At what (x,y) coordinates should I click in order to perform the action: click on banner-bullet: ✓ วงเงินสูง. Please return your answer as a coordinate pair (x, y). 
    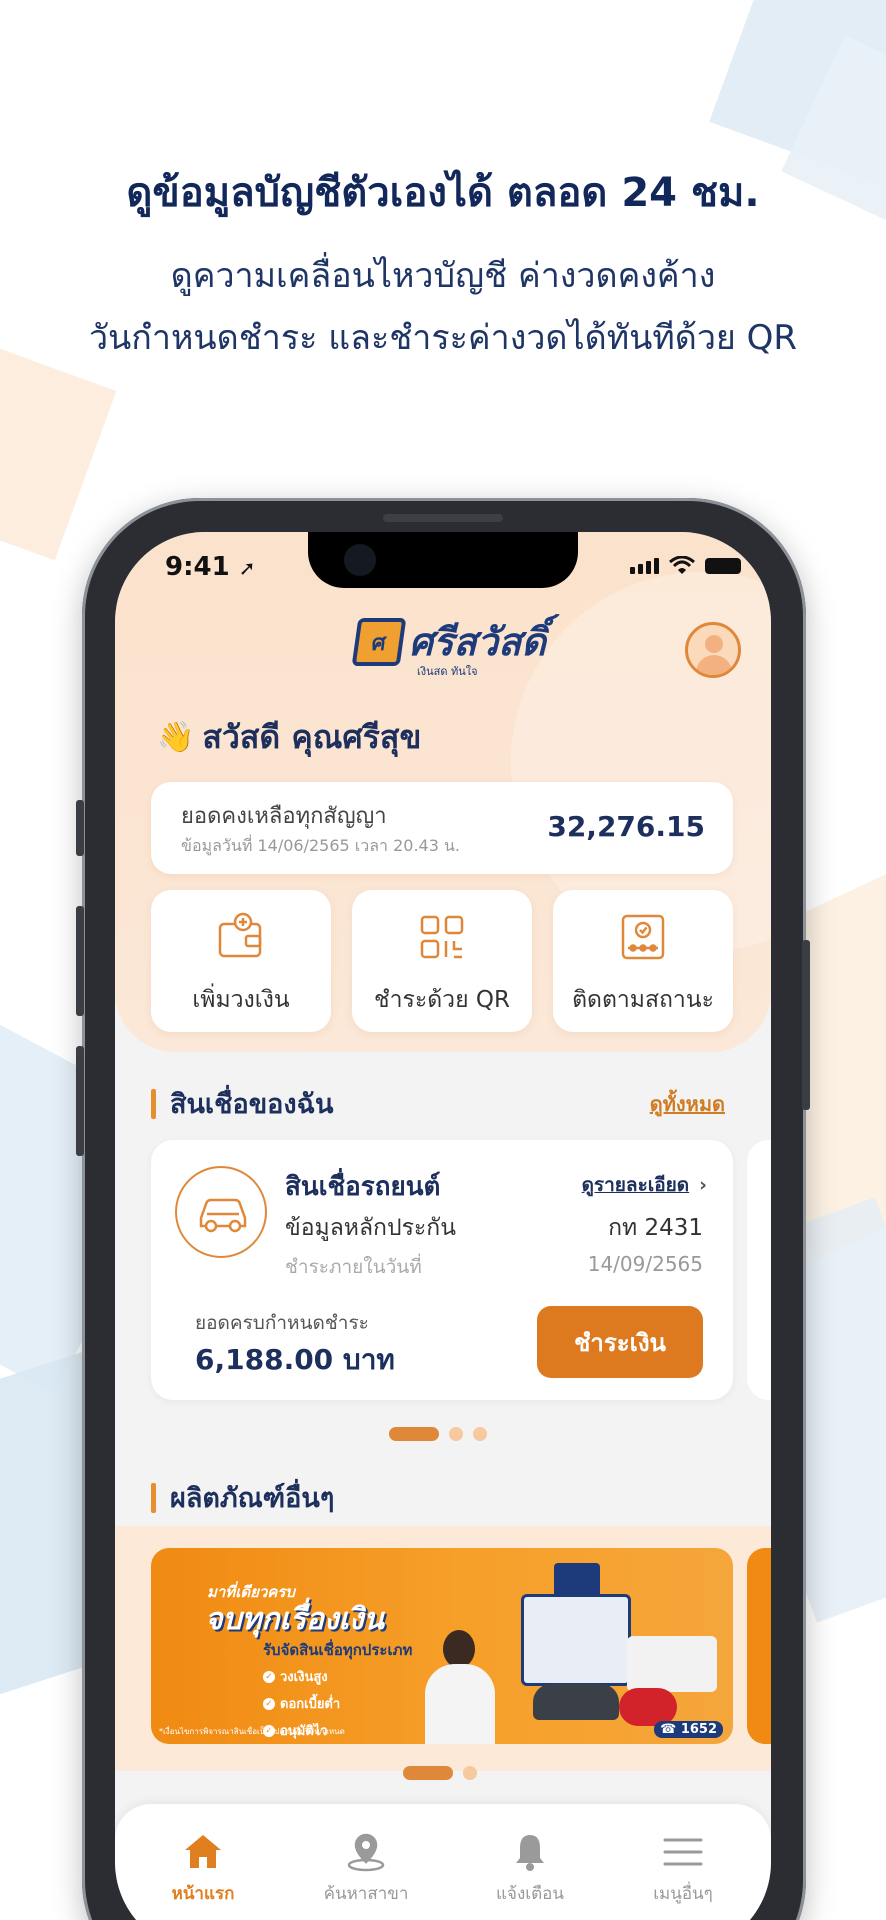
    Looking at the image, I should click on (301, 1676).